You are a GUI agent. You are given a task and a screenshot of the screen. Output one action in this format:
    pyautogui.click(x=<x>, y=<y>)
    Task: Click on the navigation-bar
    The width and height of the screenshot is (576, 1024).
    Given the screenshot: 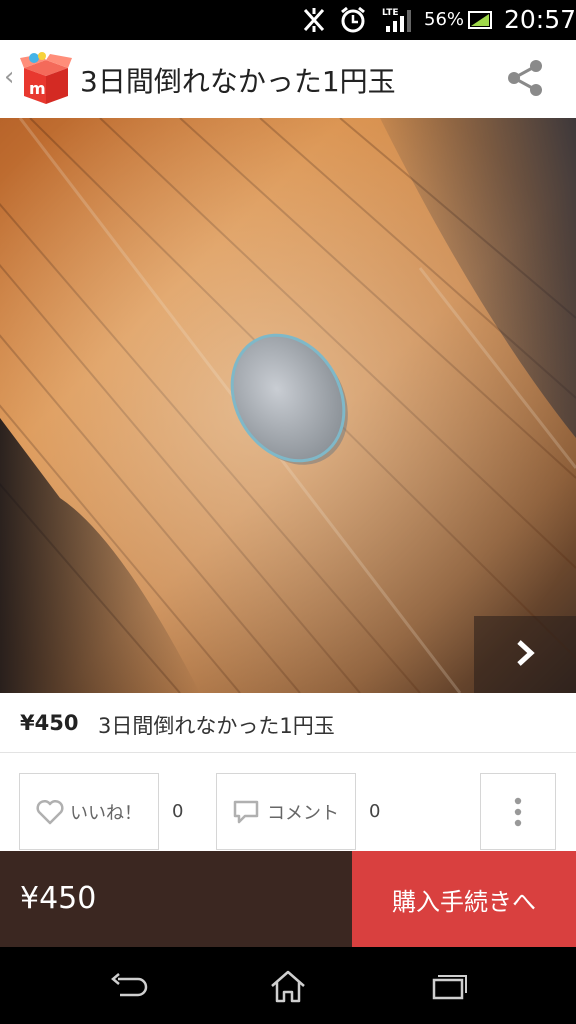 What is the action you would take?
    pyautogui.click(x=288, y=985)
    